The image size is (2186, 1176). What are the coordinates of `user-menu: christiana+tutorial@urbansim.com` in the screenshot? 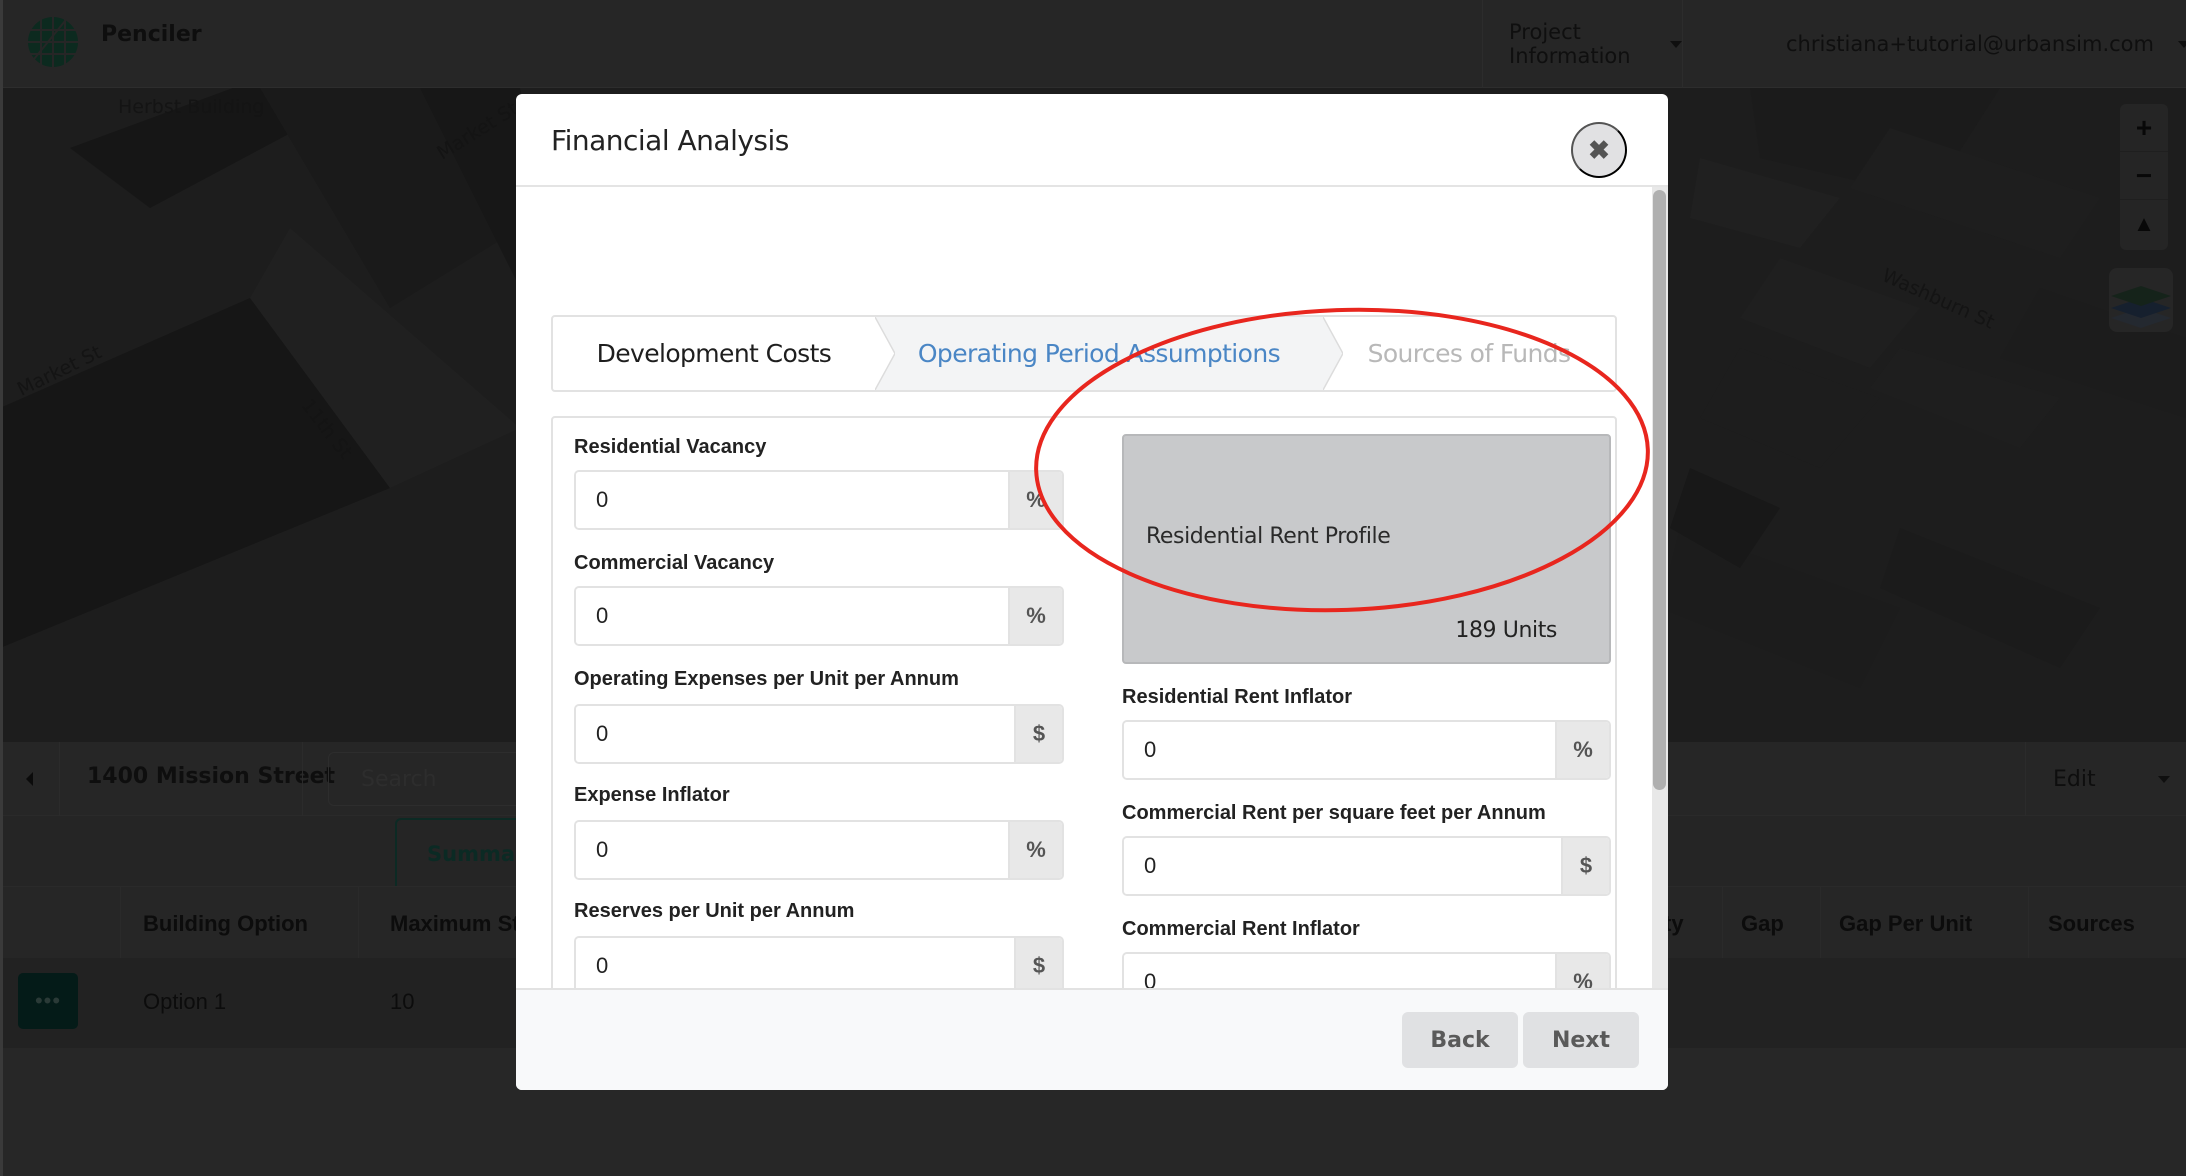 It's located at (1934, 44).